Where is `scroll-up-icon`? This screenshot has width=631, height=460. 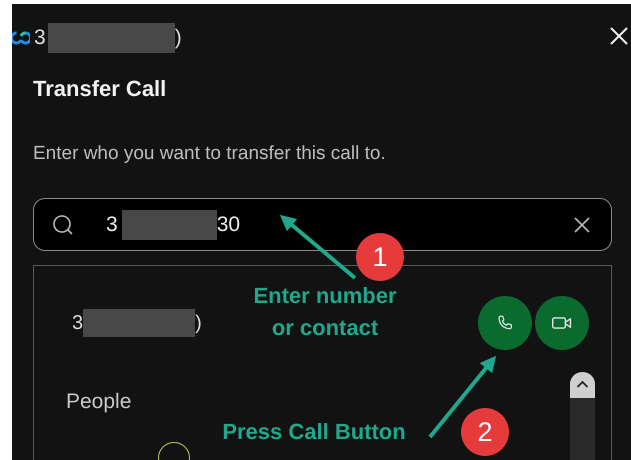
scroll-up-icon is located at coordinates (582, 385).